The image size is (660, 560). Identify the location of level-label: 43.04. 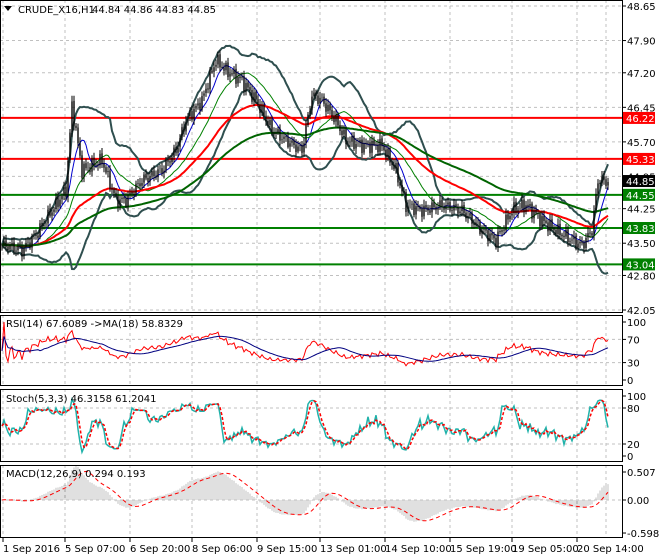
(640, 265).